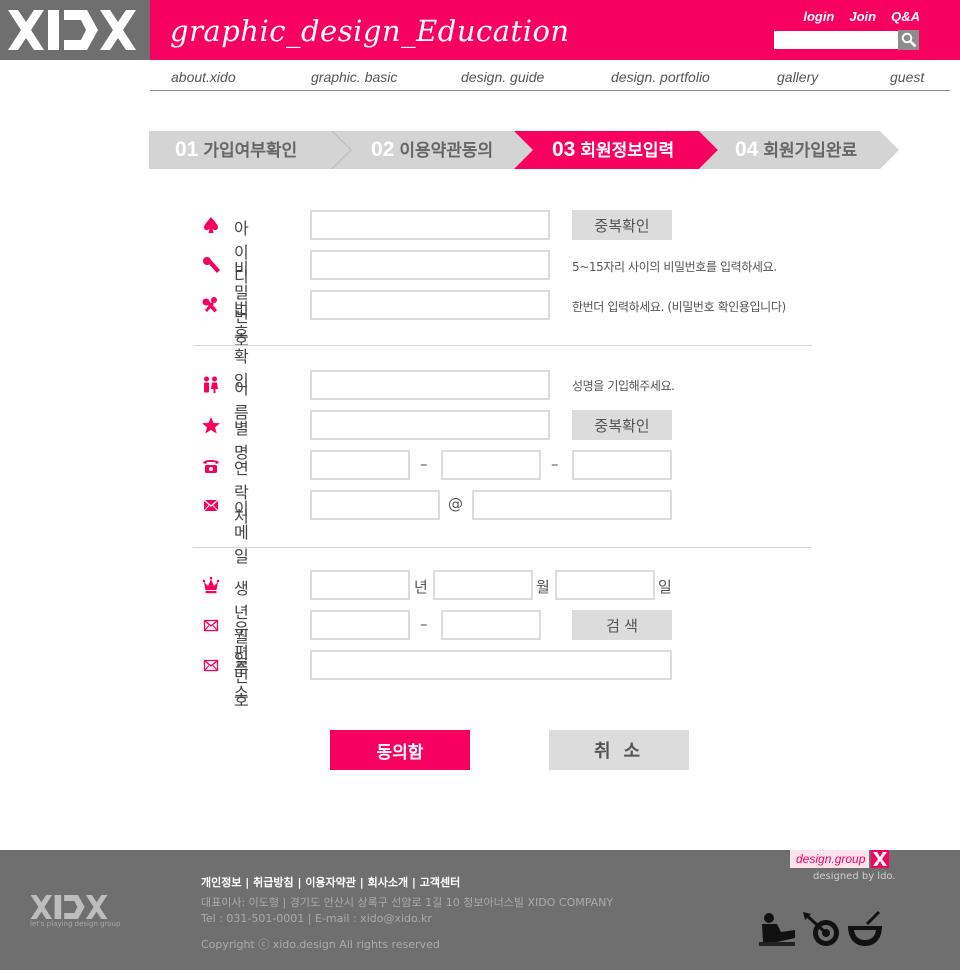 This screenshot has height=970, width=960. What do you see at coordinates (432, 149) in the screenshot?
I see `step-2: 02 이용약관동의` at bounding box center [432, 149].